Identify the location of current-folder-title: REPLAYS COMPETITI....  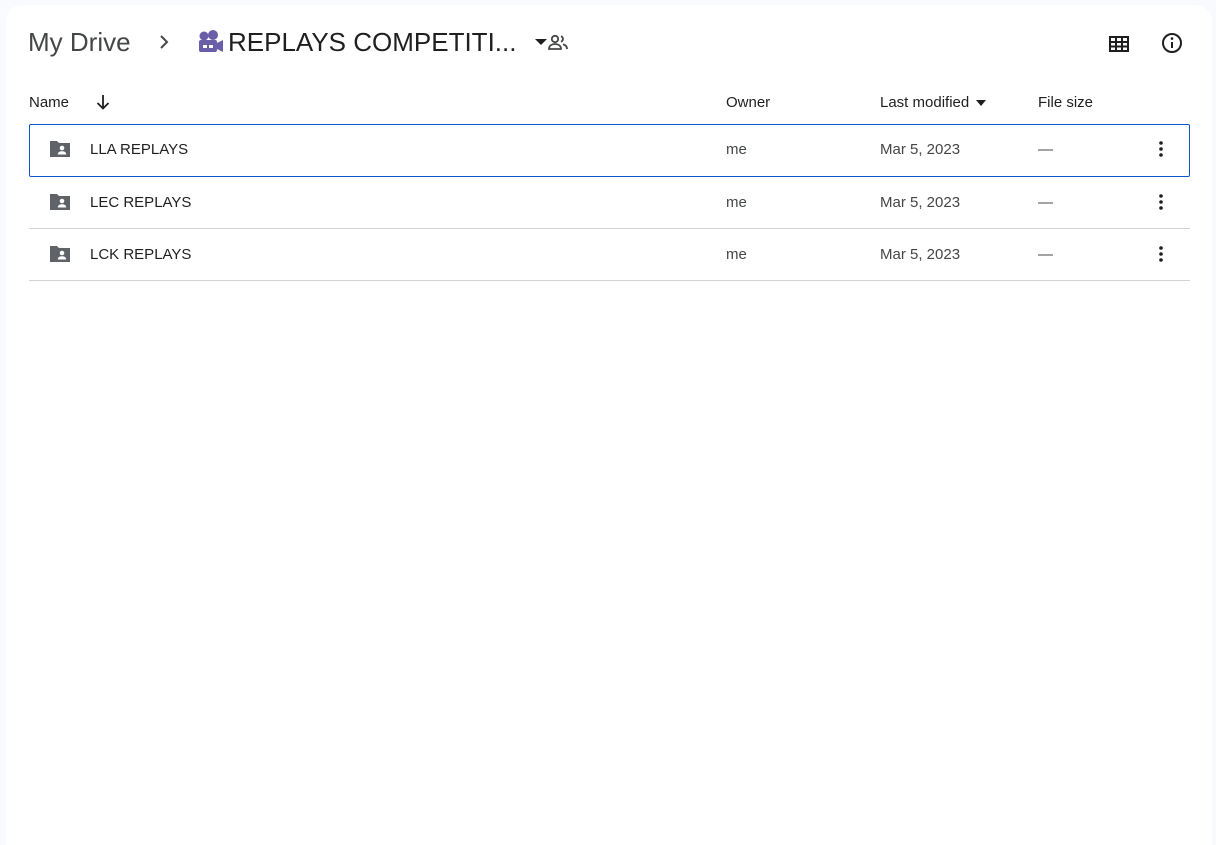
(372, 42).